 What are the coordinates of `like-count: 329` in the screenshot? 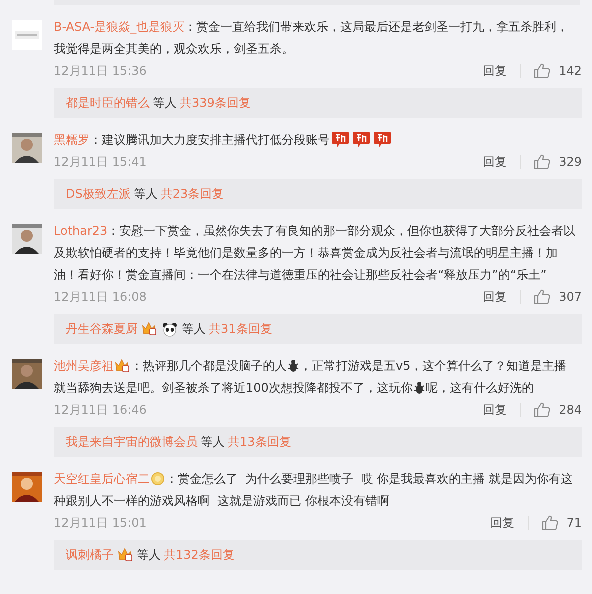 It's located at (570, 162).